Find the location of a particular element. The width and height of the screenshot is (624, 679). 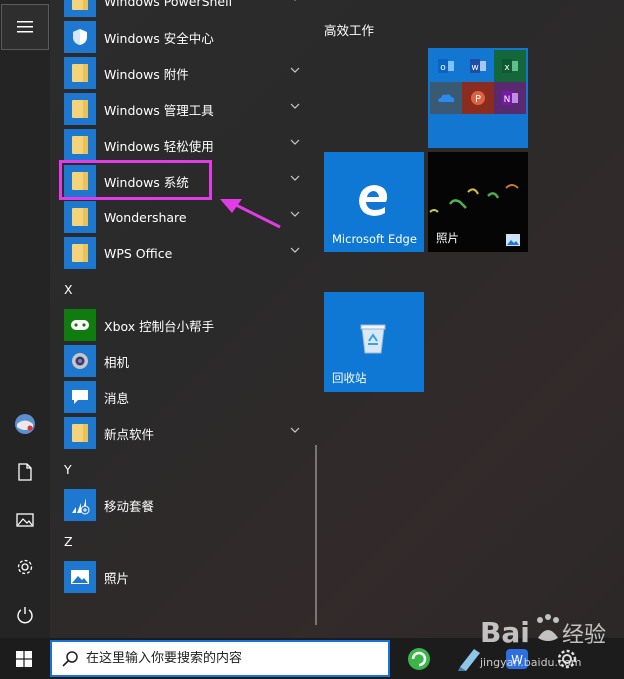

microsoft-edge-tile: Microsoft Edge is located at coordinates (374, 202).